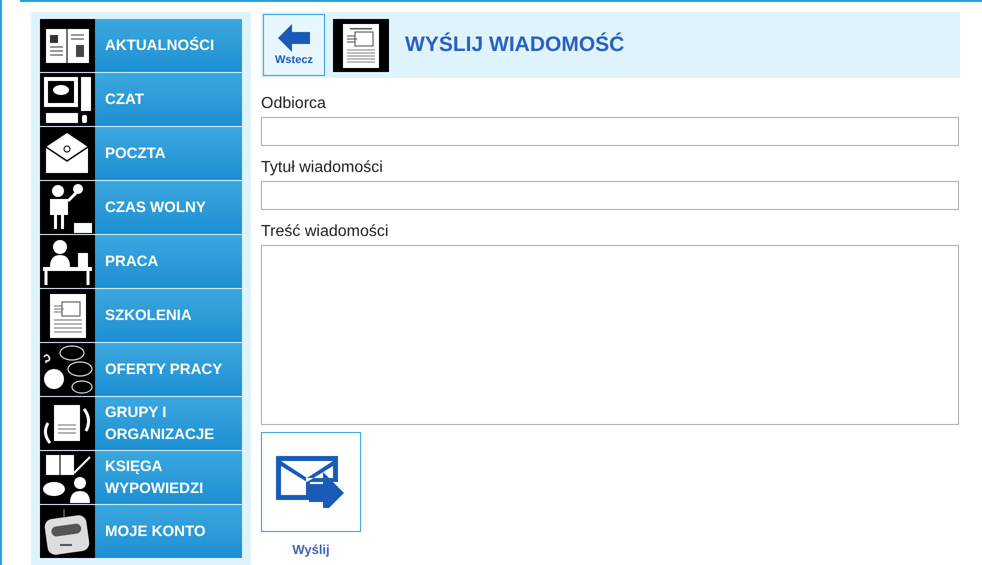 The width and height of the screenshot is (982, 565). What do you see at coordinates (141, 261) in the screenshot?
I see `sidebar-item: PRACA` at bounding box center [141, 261].